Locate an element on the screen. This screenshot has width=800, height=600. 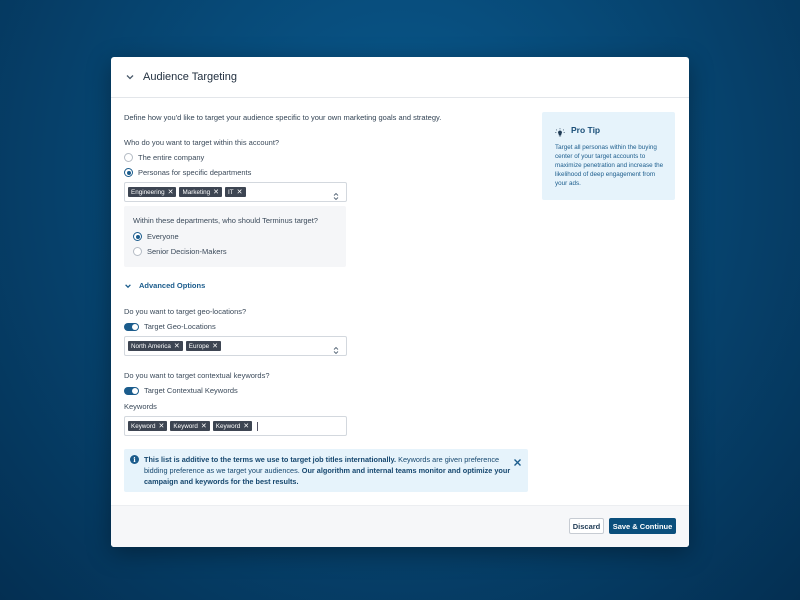
keyword-toggle-switch is located at coordinates (131, 390).